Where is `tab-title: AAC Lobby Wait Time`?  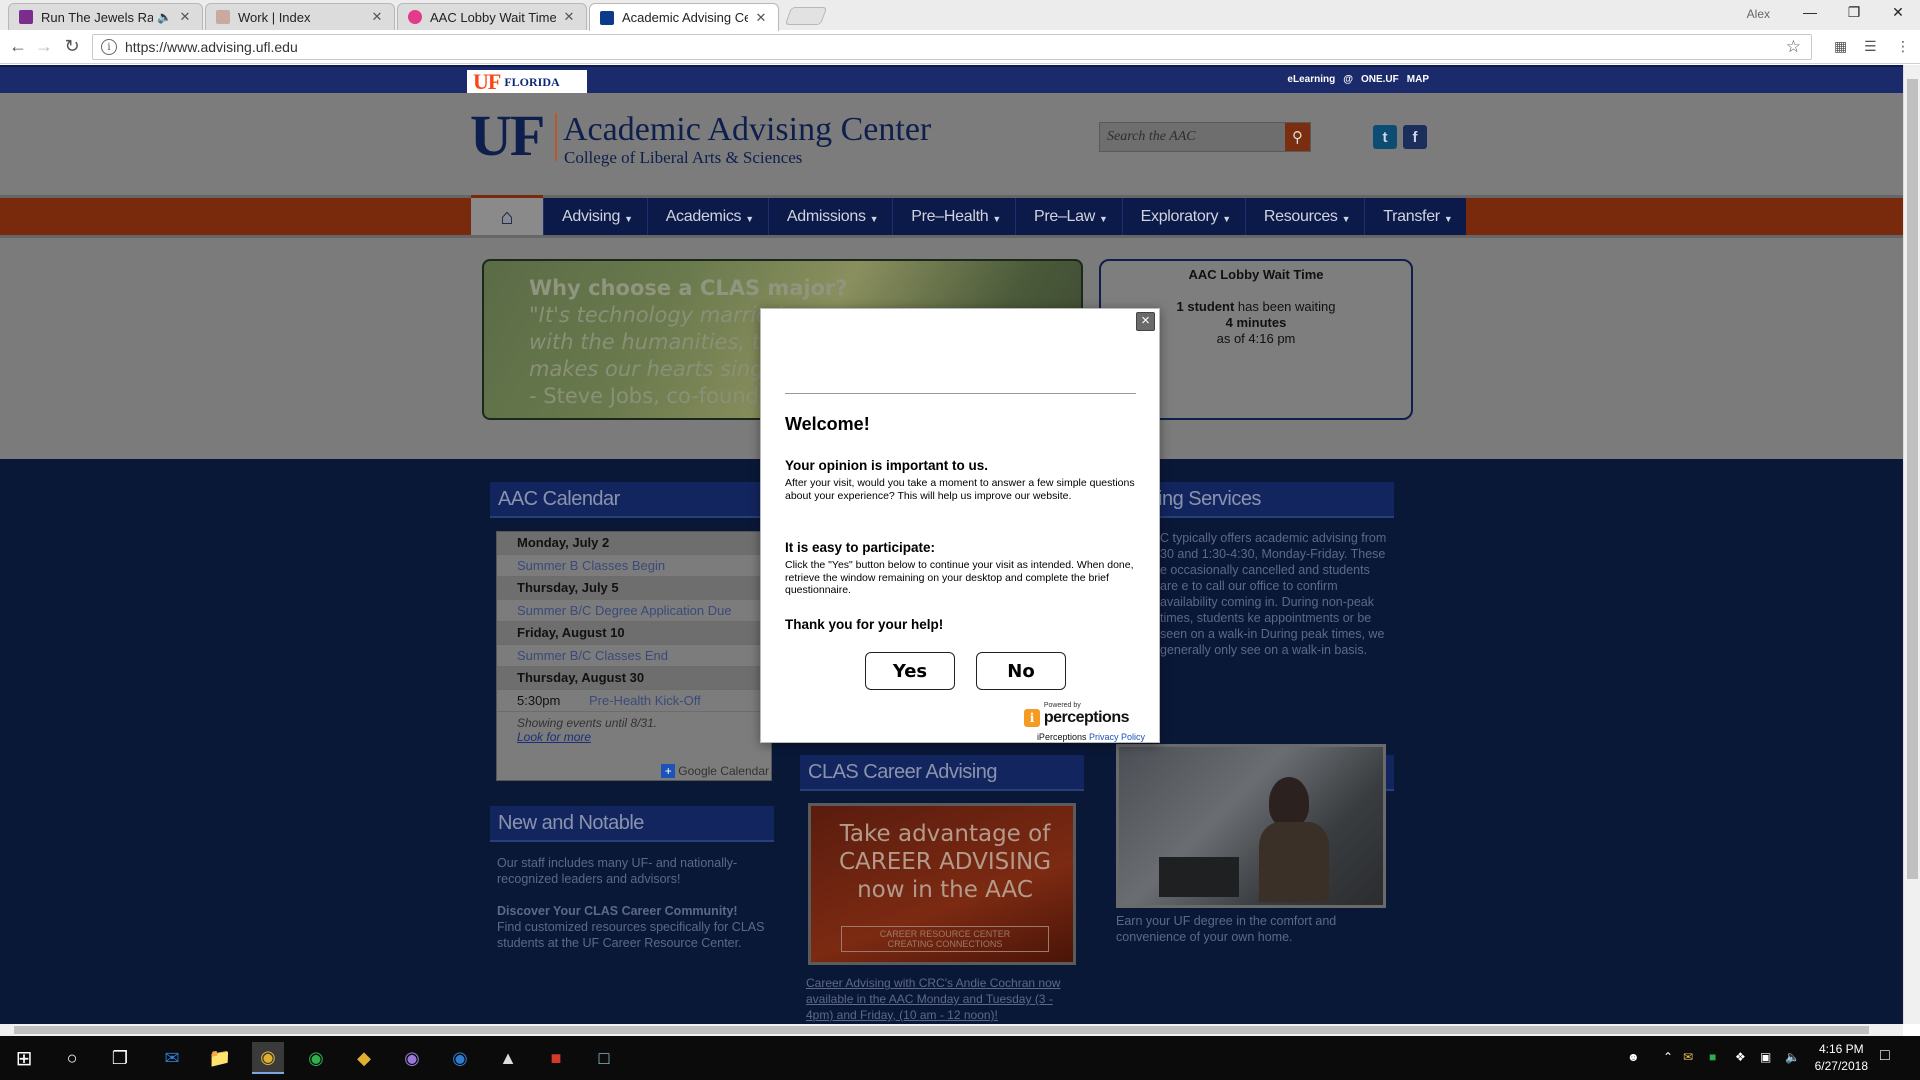
tab-title: AAC Lobby Wait Time is located at coordinates (493, 17).